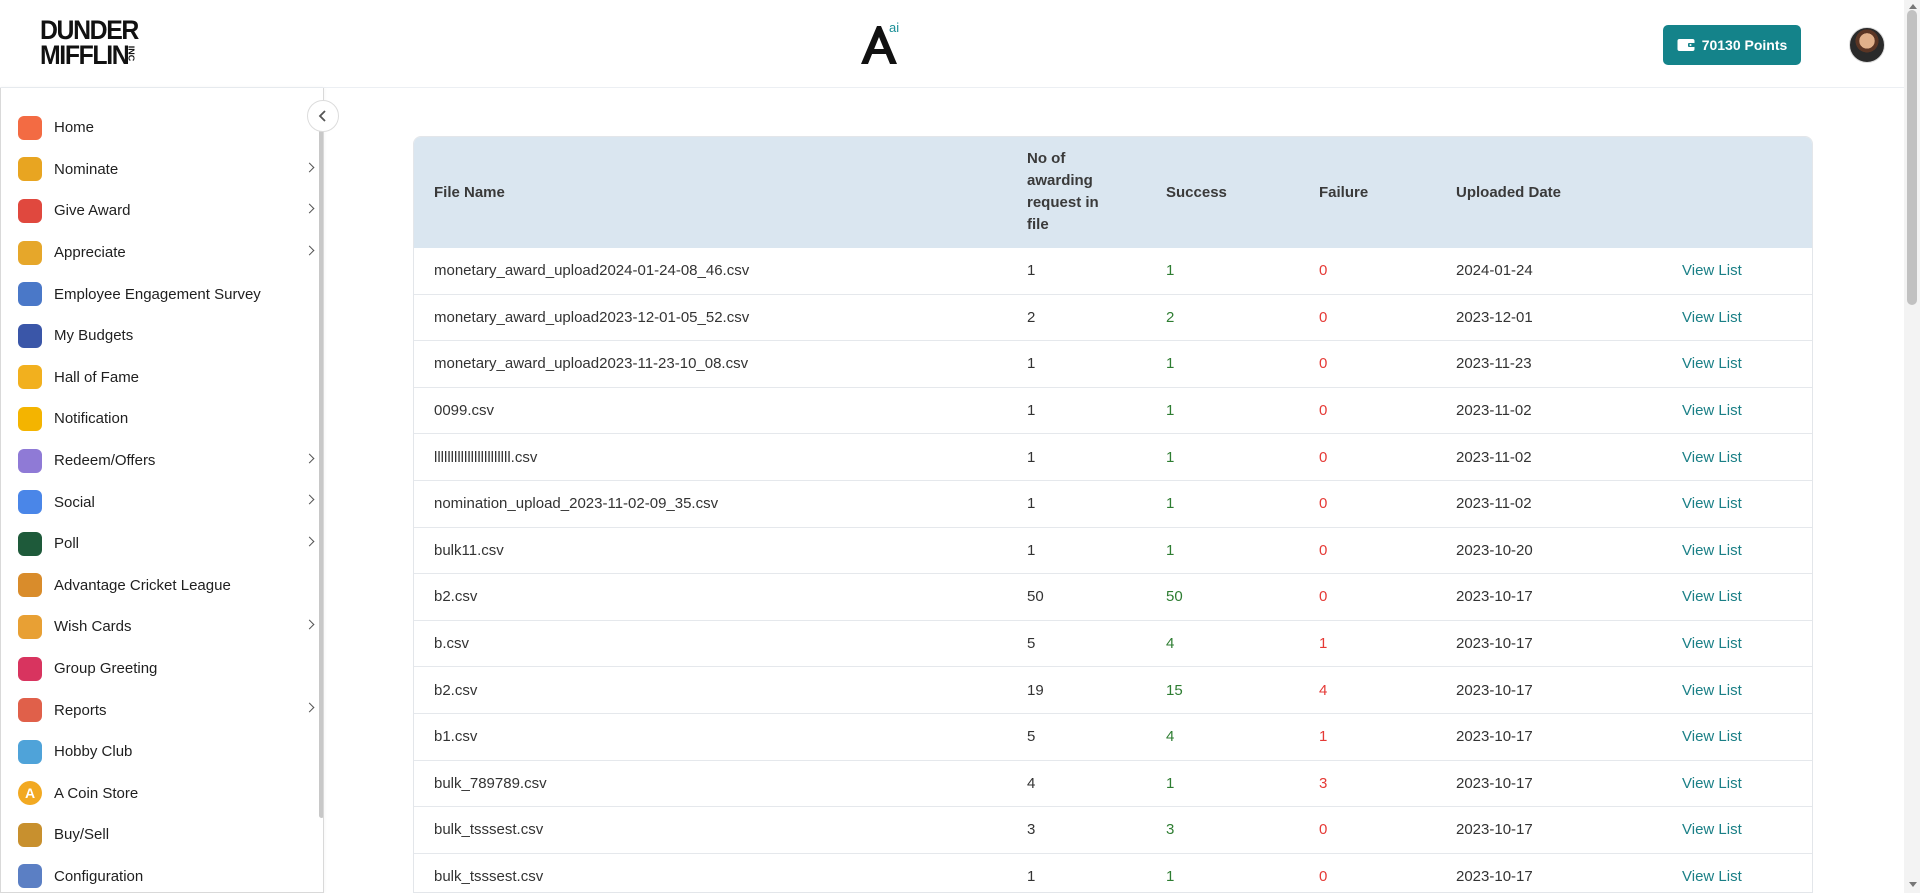  What do you see at coordinates (1494, 317) in the screenshot?
I see `cell-uploaded-date: 2023-12-01` at bounding box center [1494, 317].